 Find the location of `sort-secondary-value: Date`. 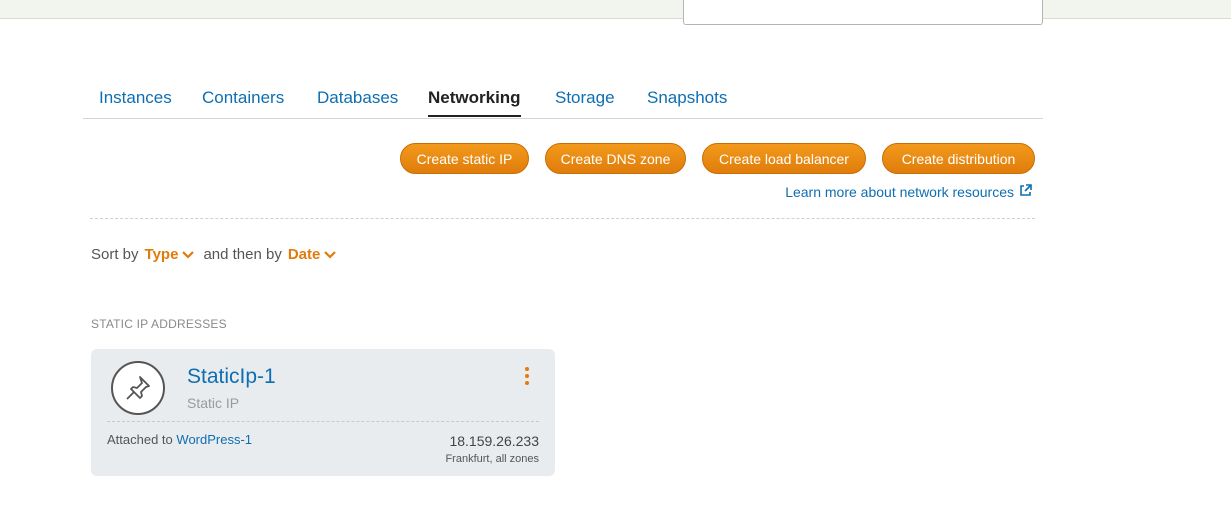

sort-secondary-value: Date is located at coordinates (304, 254).